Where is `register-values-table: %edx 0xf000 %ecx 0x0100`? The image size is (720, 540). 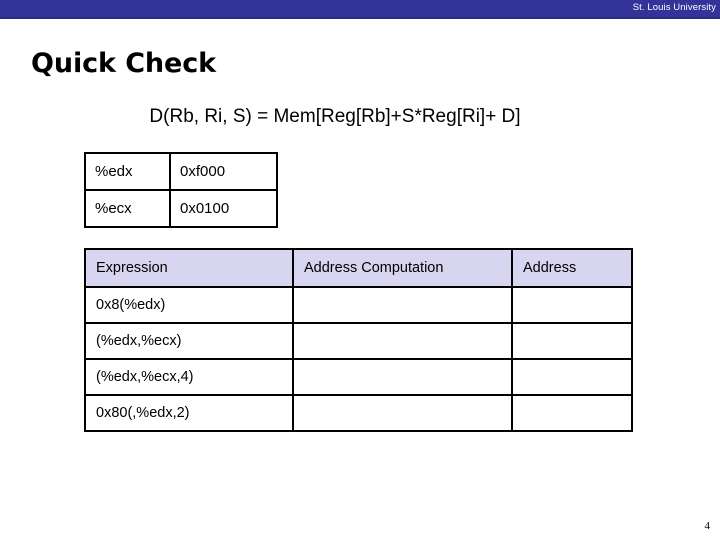 register-values-table: %edx 0xf000 %ecx 0x0100 is located at coordinates (181, 190).